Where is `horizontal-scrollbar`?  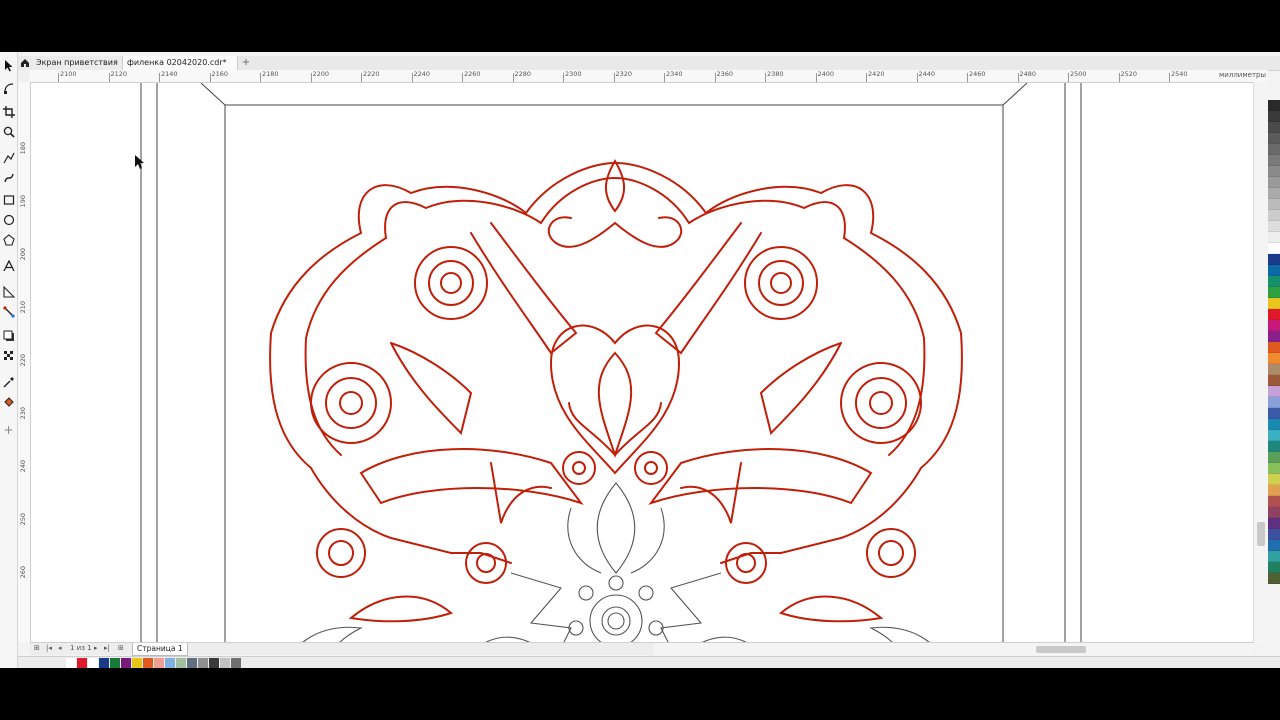 horizontal-scrollbar is located at coordinates (954, 648).